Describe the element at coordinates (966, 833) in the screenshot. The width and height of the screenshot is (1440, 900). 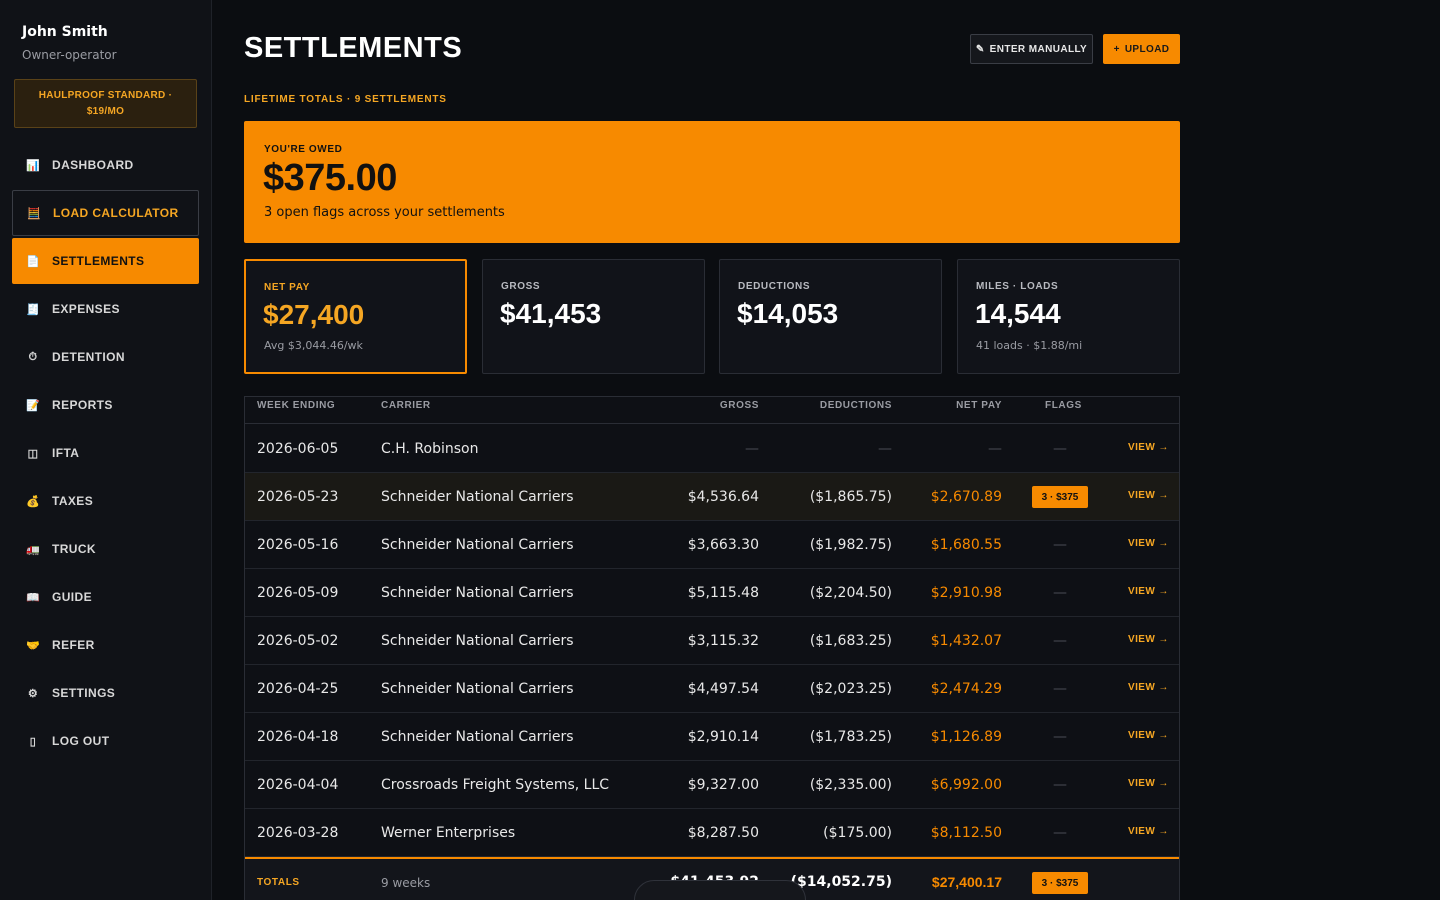
I see `cell-net-pay: $8,112.50` at that location.